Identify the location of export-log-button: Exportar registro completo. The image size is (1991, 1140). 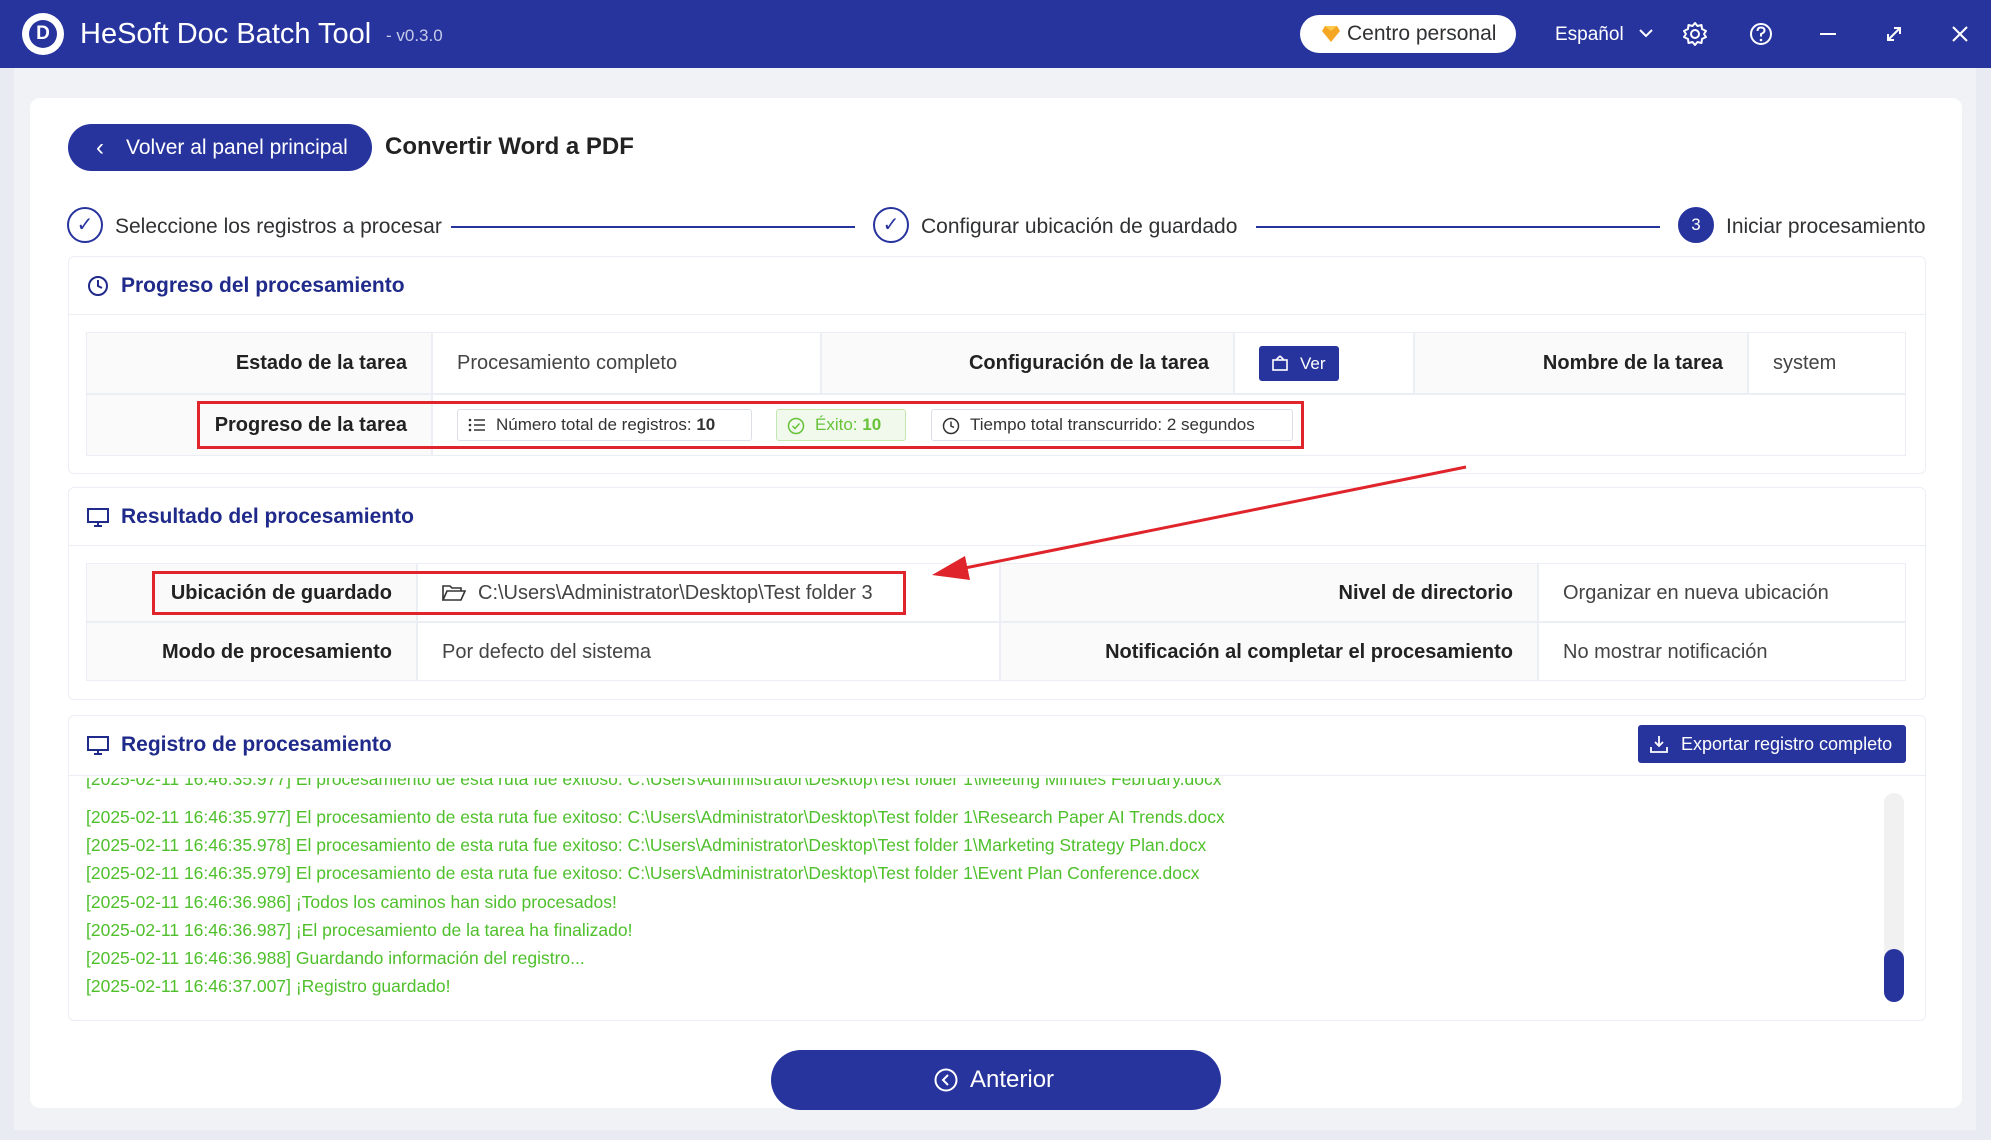
(1772, 744).